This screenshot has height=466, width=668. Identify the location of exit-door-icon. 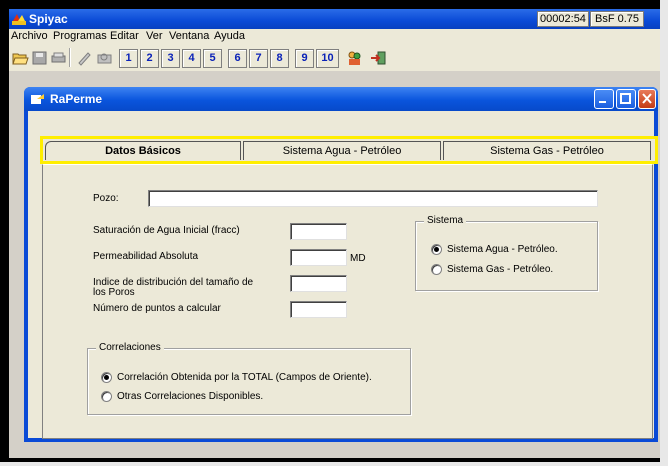
(378, 58).